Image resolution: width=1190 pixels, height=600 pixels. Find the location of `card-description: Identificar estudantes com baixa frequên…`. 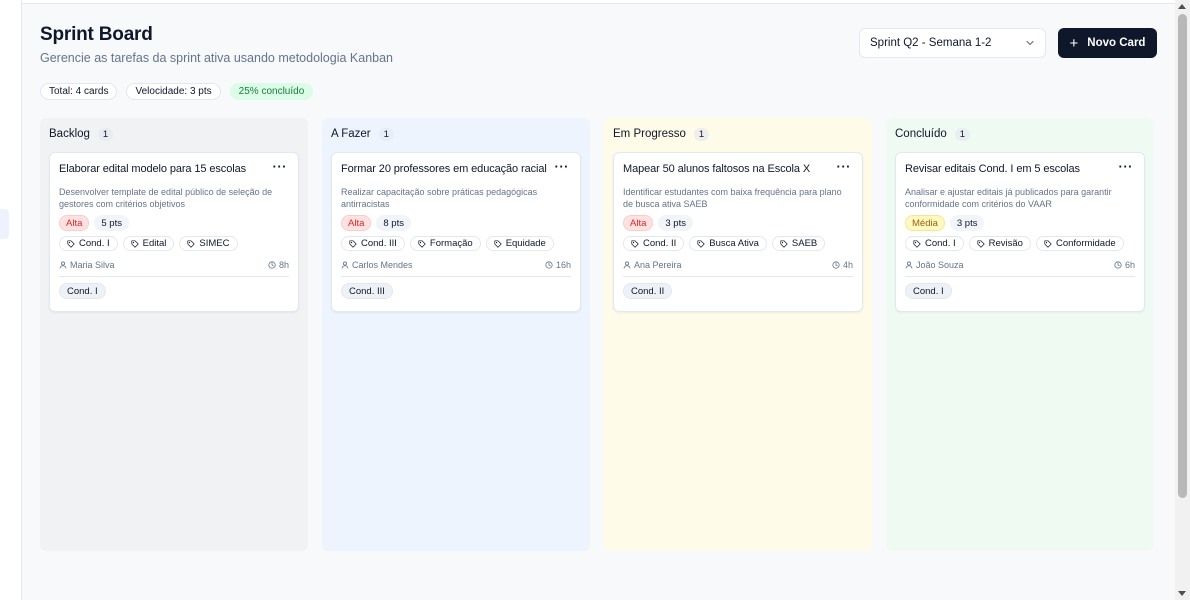

card-description: Identificar estudantes com baixa frequên… is located at coordinates (732, 198).